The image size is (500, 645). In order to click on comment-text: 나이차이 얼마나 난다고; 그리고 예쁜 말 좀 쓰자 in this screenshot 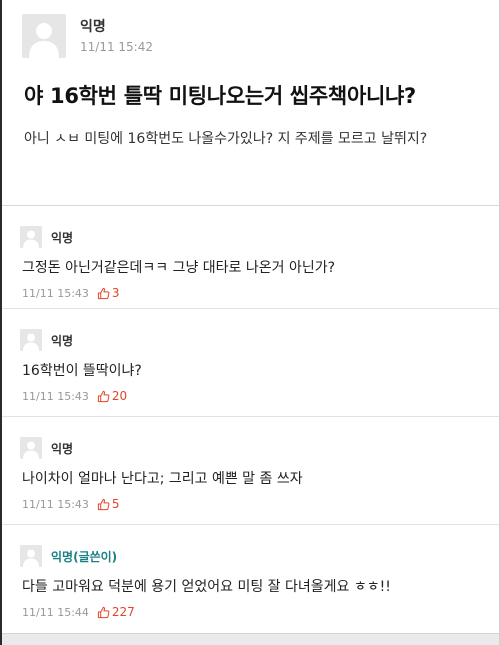, I will do `click(162, 479)`.